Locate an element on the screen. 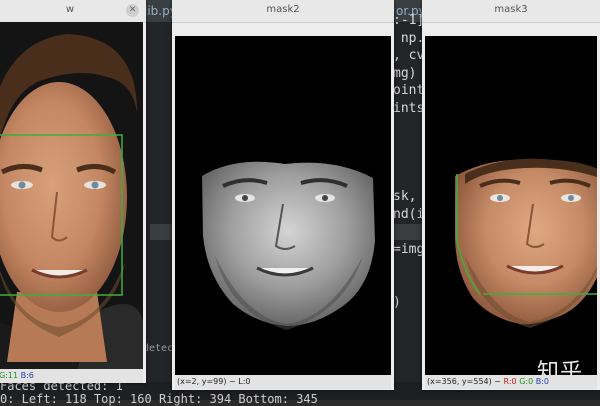 The image size is (600, 406). code-line: nd(i is located at coordinates (409, 214).